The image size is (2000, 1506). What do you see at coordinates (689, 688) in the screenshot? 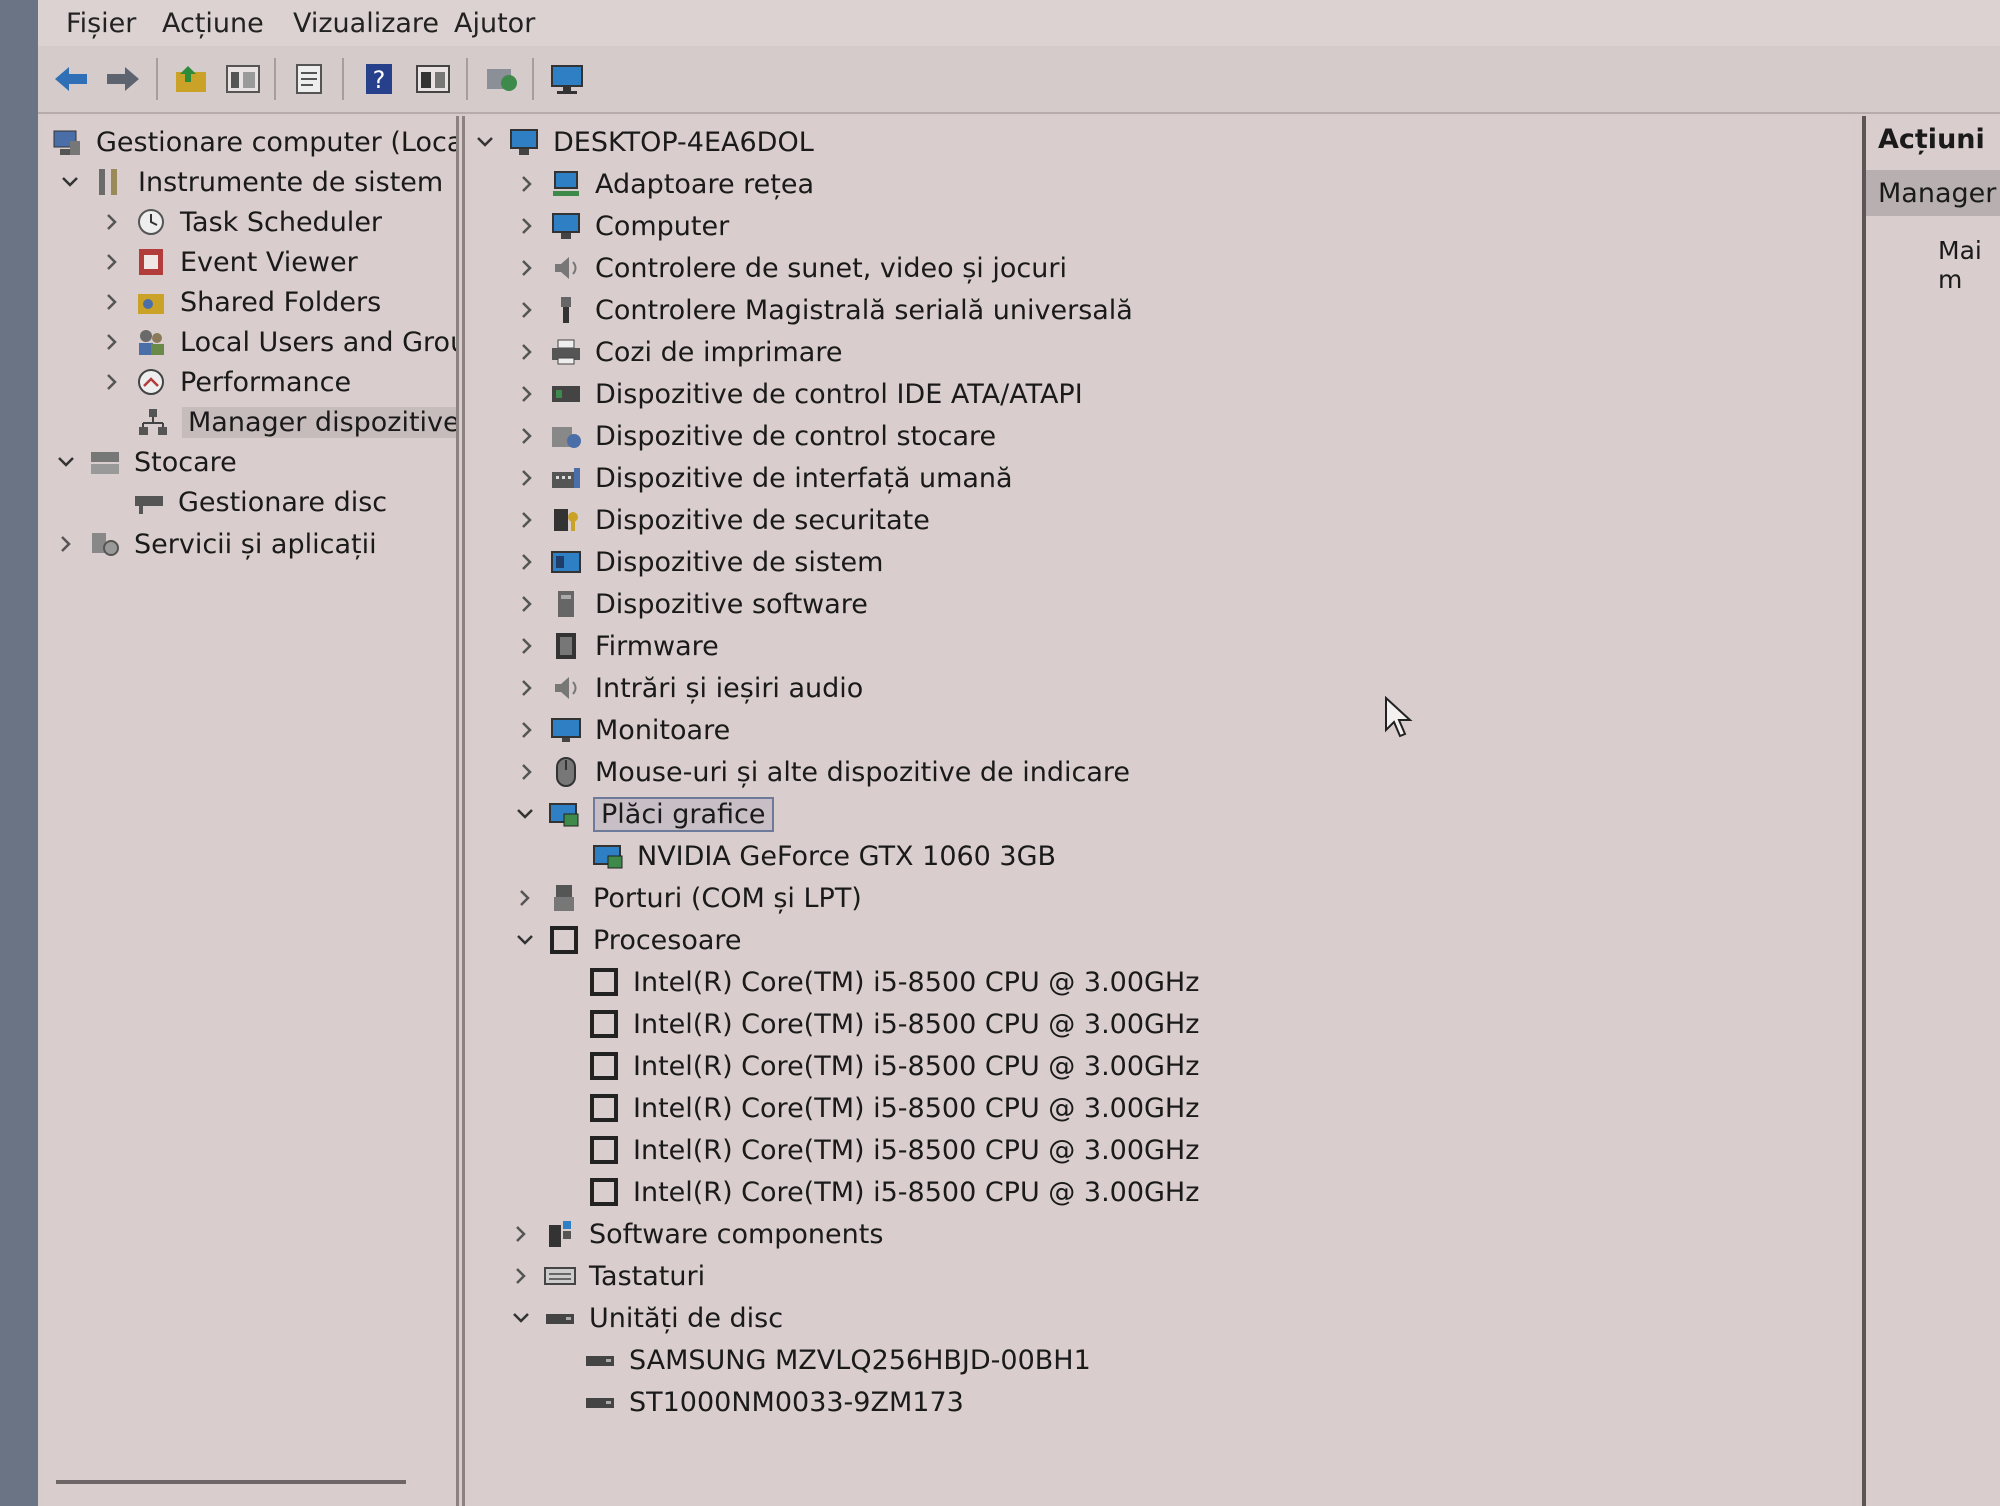
I see `tree-item-audio-inputs-outputs: Intrări și ieșiri audio` at bounding box center [689, 688].